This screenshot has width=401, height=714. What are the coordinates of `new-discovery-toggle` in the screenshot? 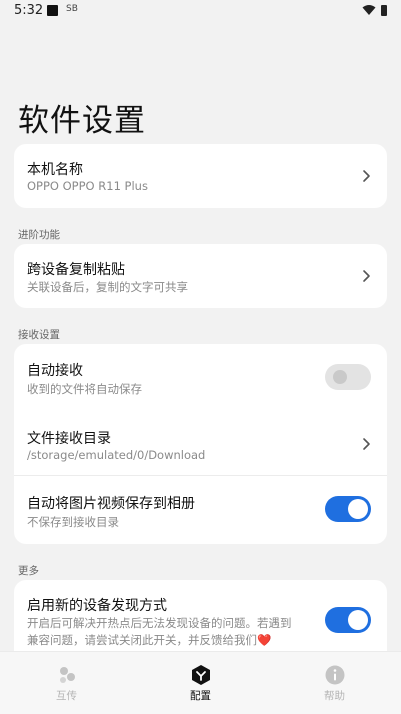 It's located at (348, 620).